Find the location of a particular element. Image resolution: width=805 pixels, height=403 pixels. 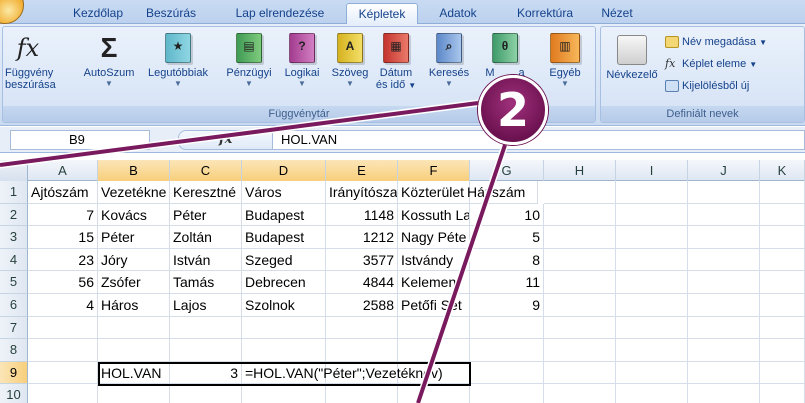

cell-a3: 15 is located at coordinates (63, 237).